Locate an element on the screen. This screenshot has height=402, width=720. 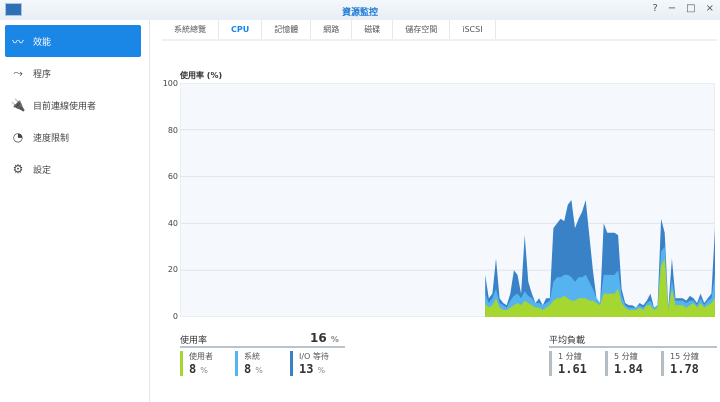
title-bar: 資源監控 ? − □ × is located at coordinates (360, 10).